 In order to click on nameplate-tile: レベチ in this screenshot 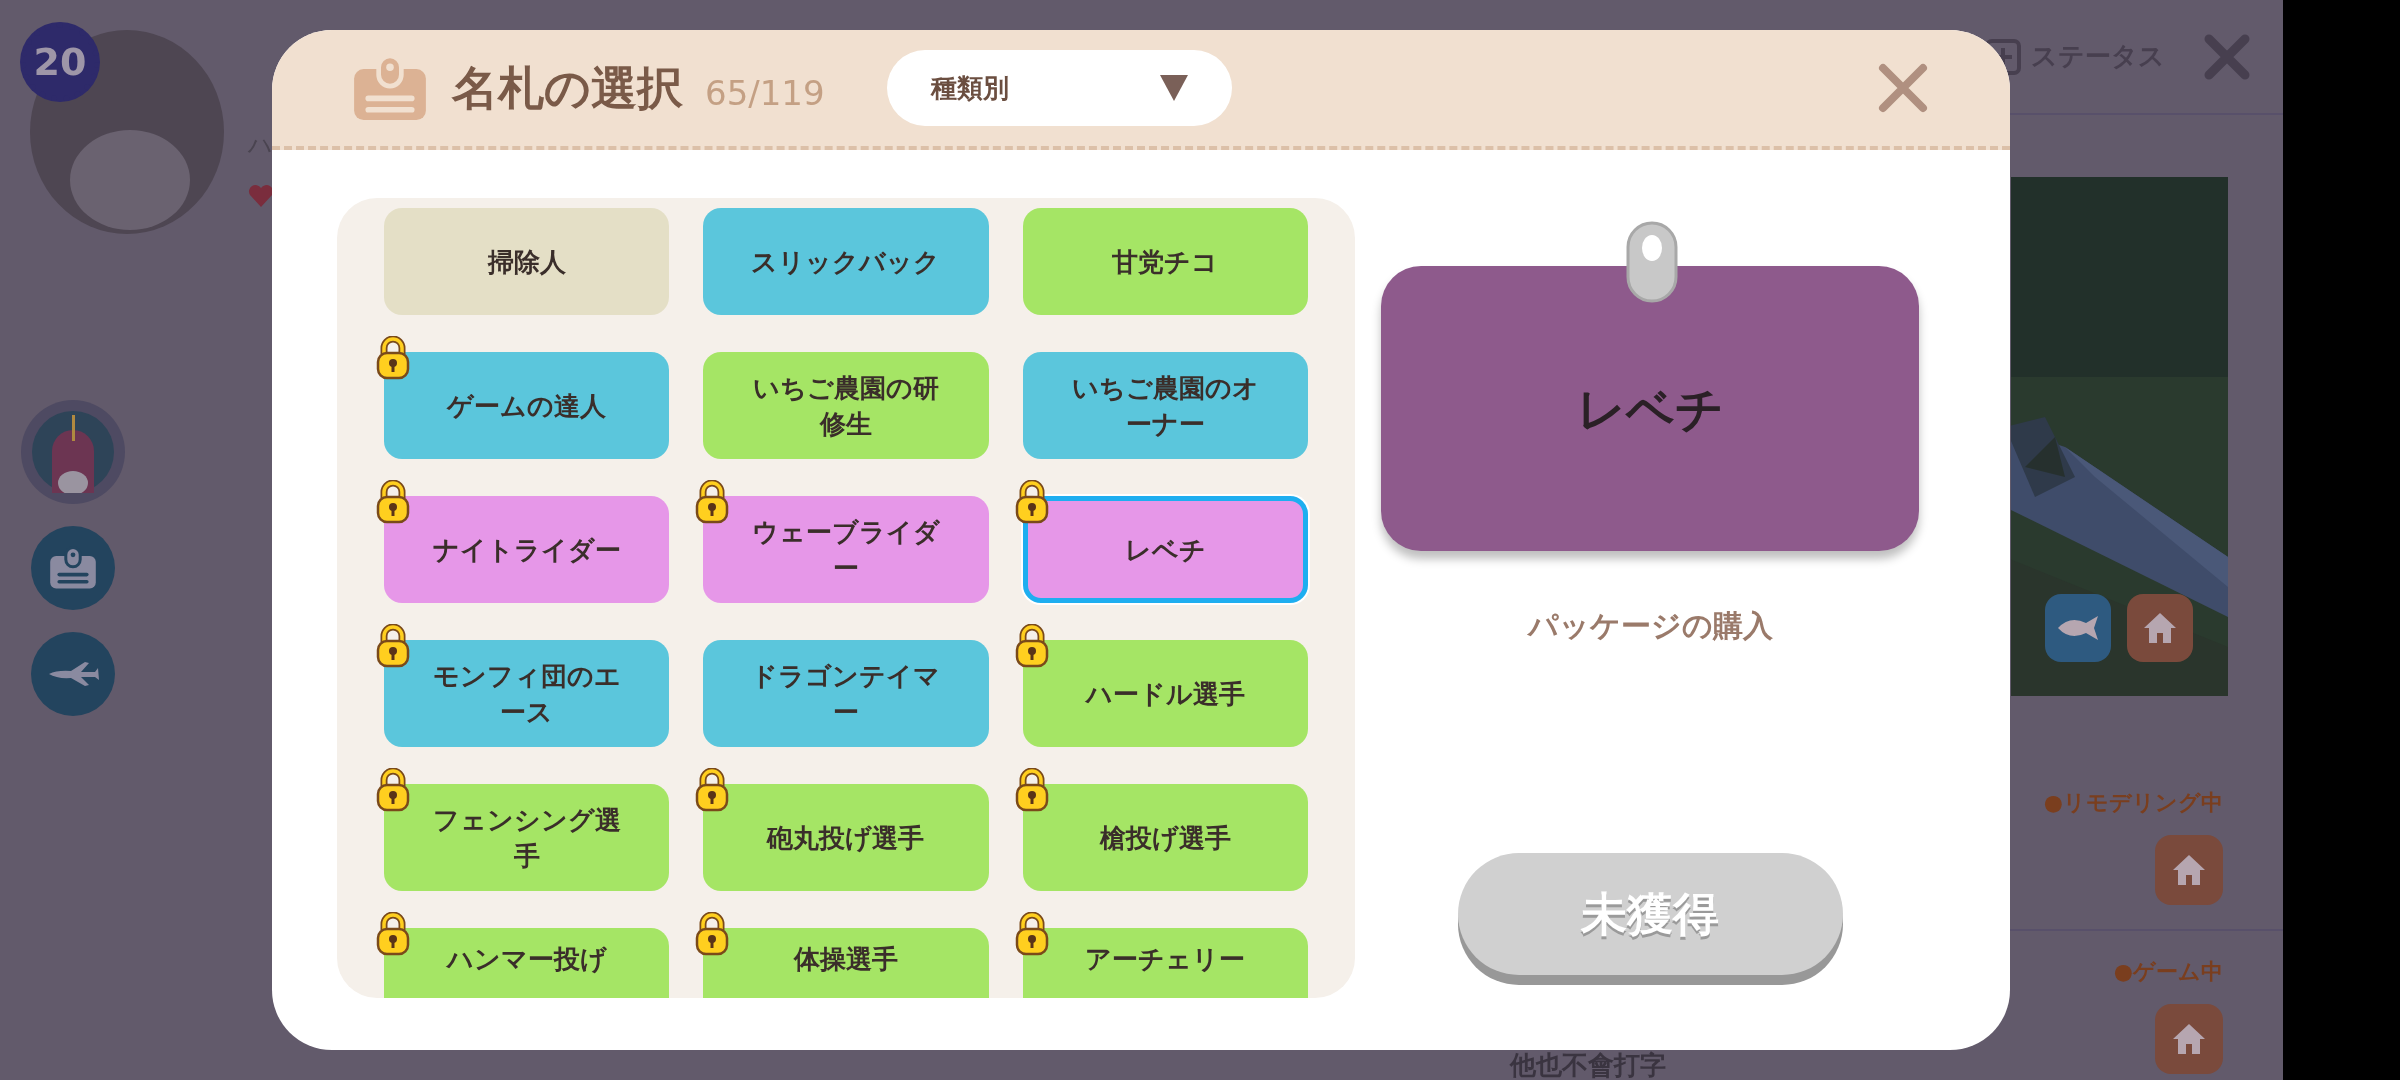, I will do `click(1165, 549)`.